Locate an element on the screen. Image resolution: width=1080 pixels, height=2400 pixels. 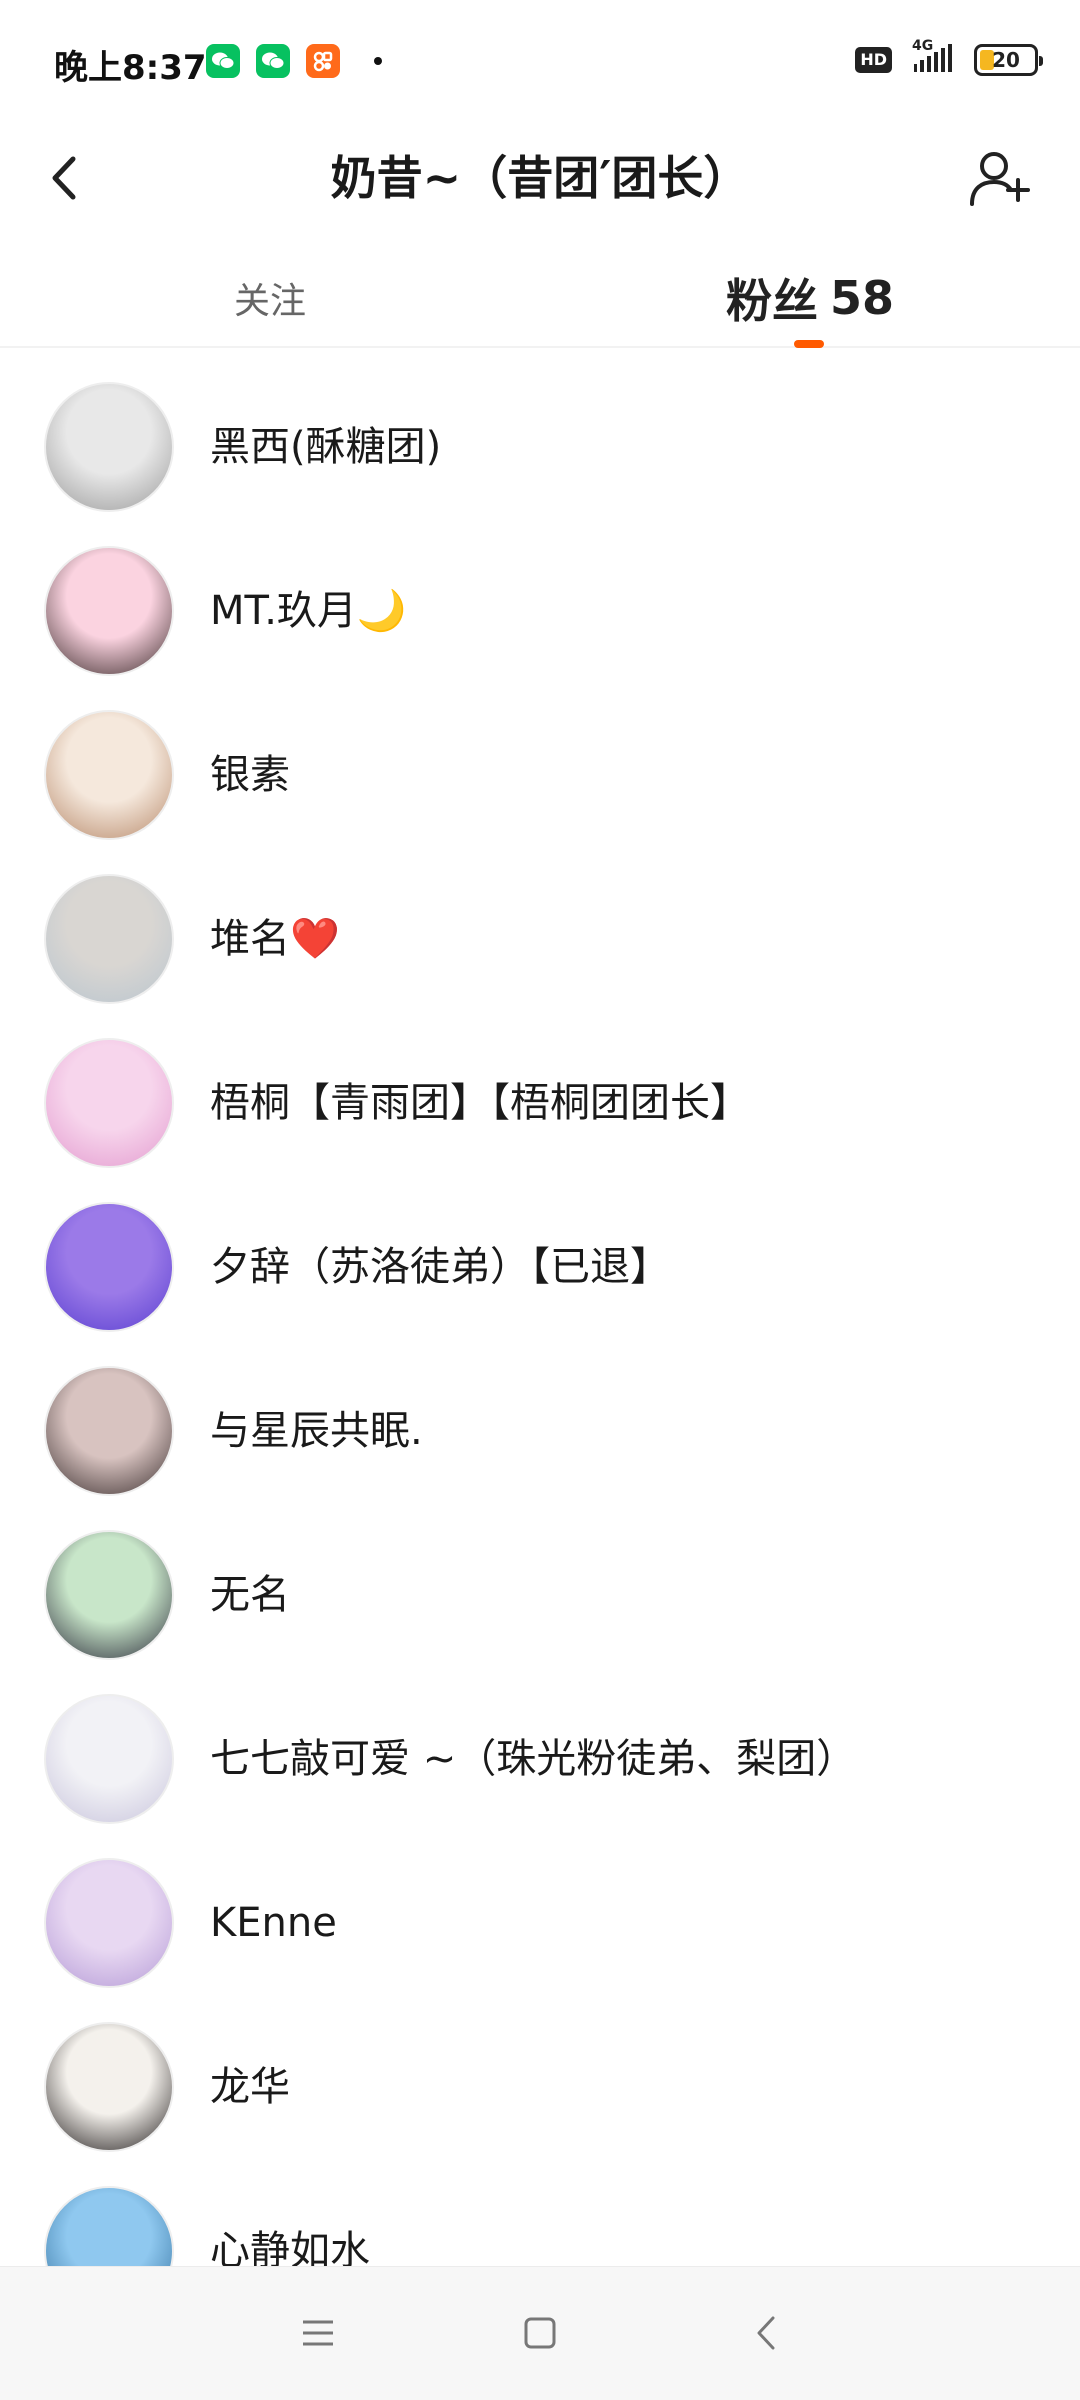
home-button is located at coordinates (540, 2333).